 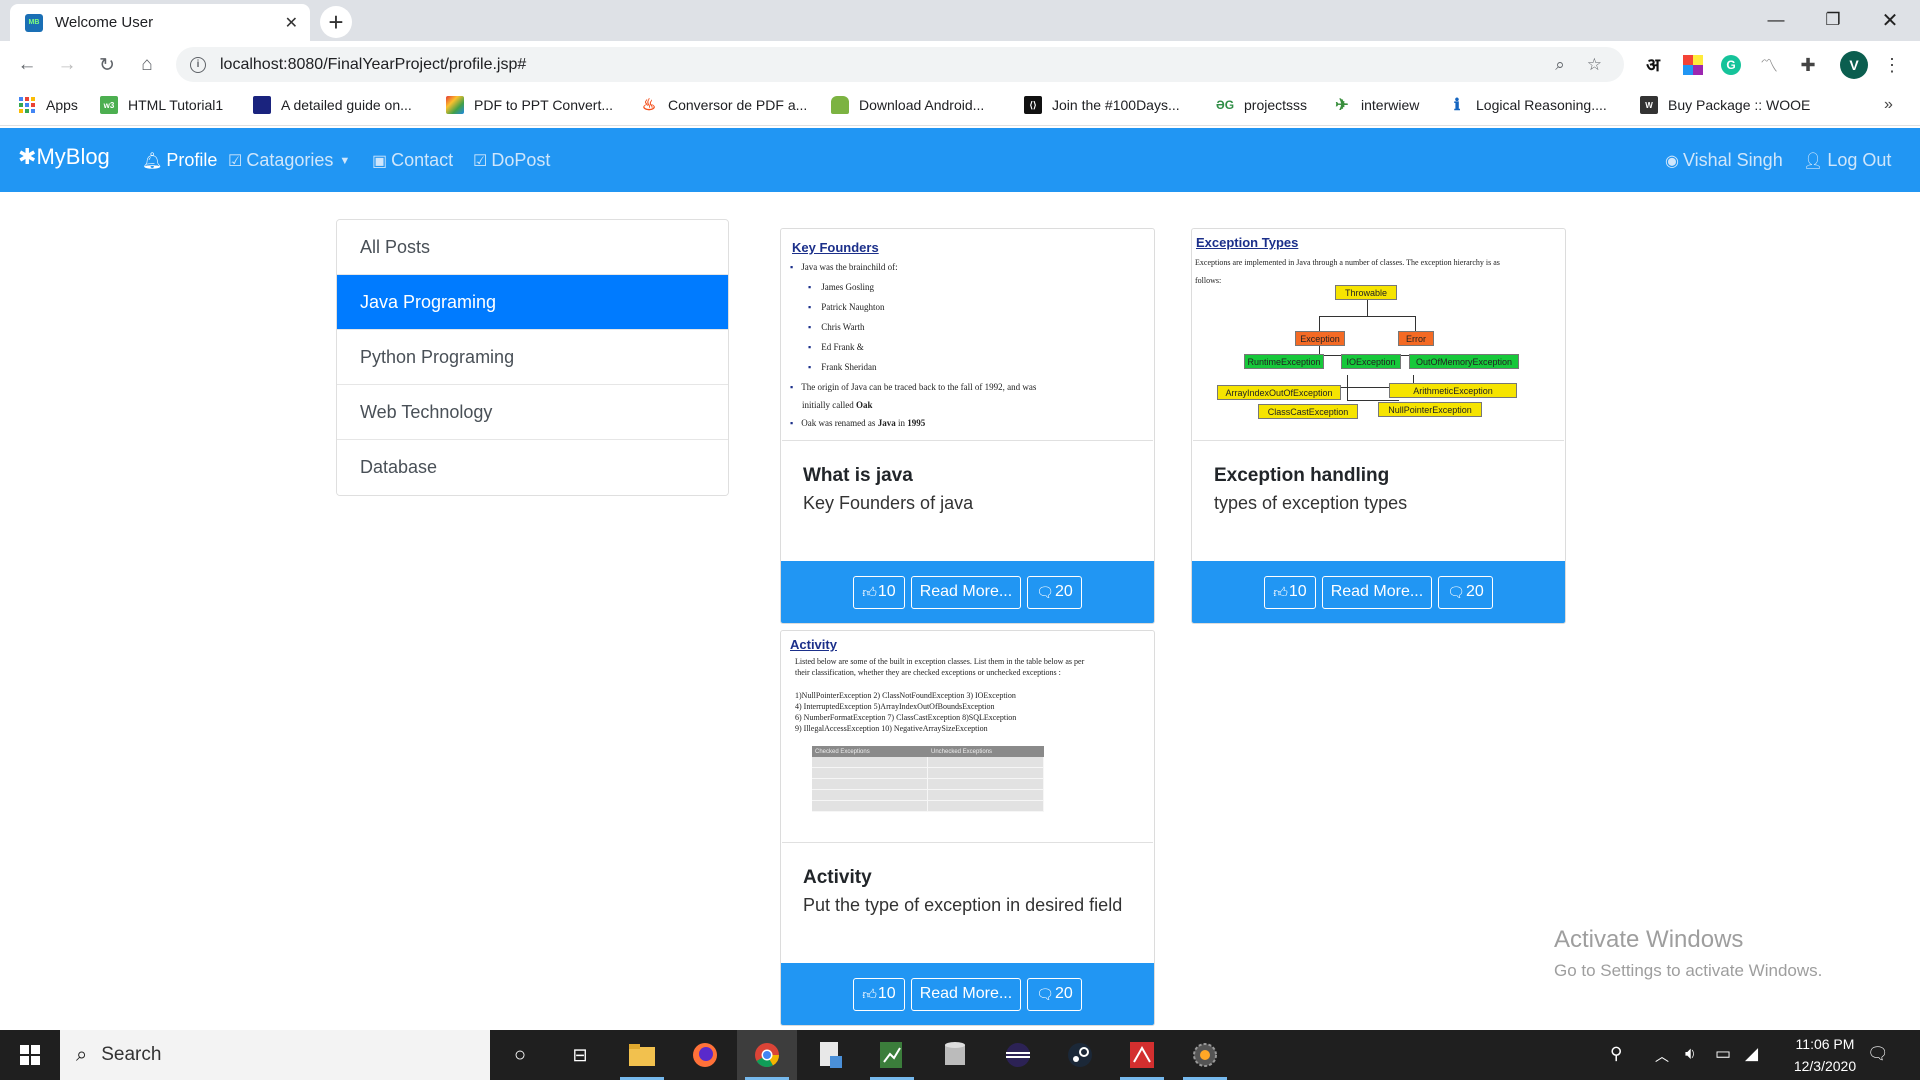 What do you see at coordinates (511, 160) in the screenshot?
I see `nav-dopost-link: ☑ DoPost` at bounding box center [511, 160].